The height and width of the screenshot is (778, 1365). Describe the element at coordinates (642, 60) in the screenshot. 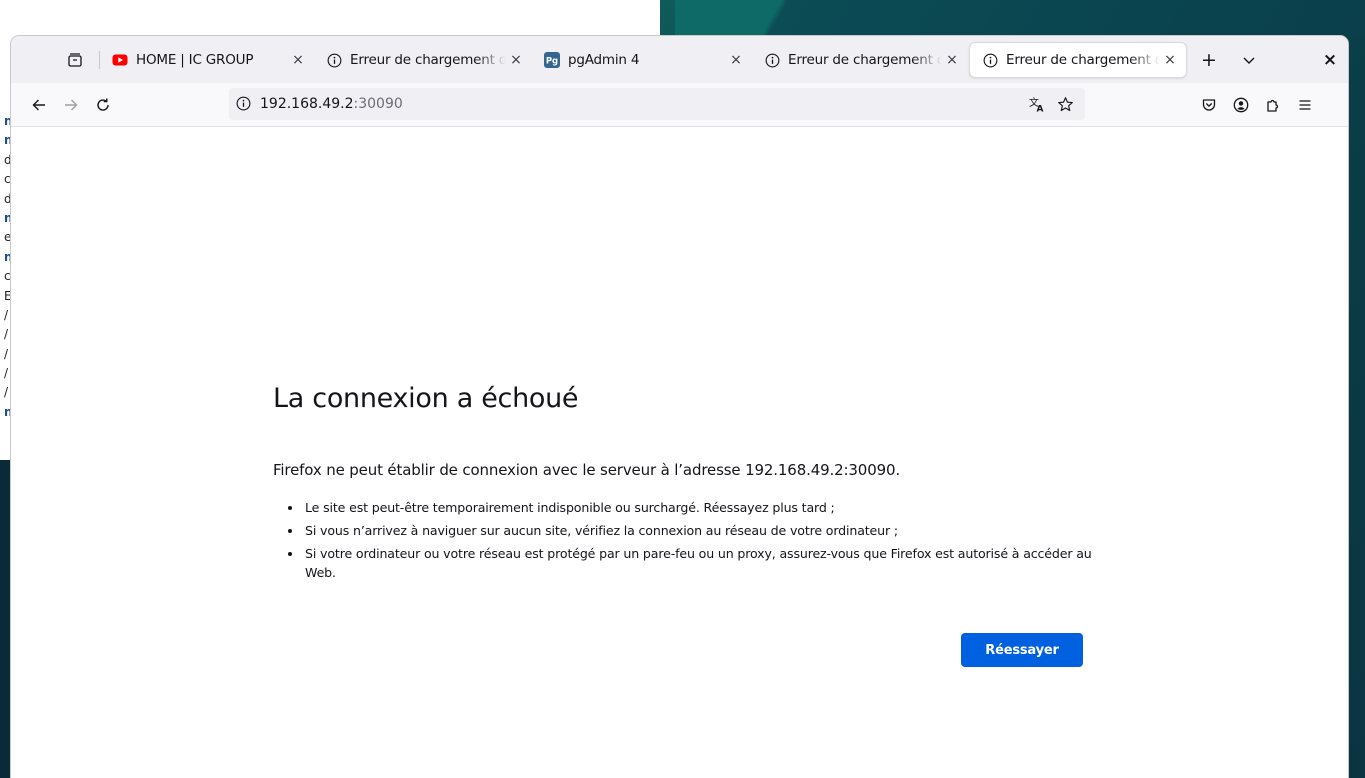

I see `tab-pgadmin: Pg pgAdmin 4 ×` at that location.